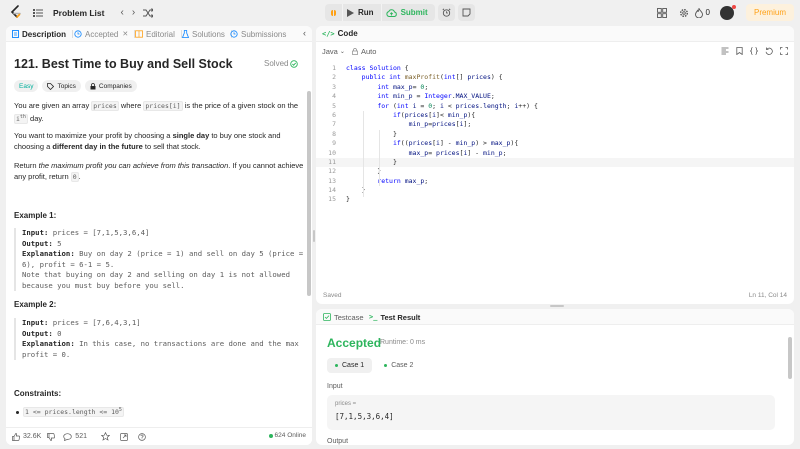 Image resolution: width=800 pixels, height=449 pixels. Describe the element at coordinates (555, 34) in the screenshot. I see `code-header: </> Code` at that location.